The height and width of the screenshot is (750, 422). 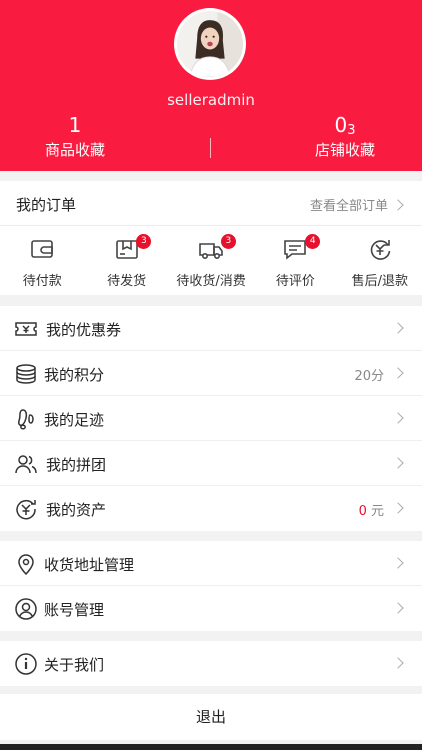 What do you see at coordinates (341, 125) in the screenshot?
I see `favorite-store-count: 0` at bounding box center [341, 125].